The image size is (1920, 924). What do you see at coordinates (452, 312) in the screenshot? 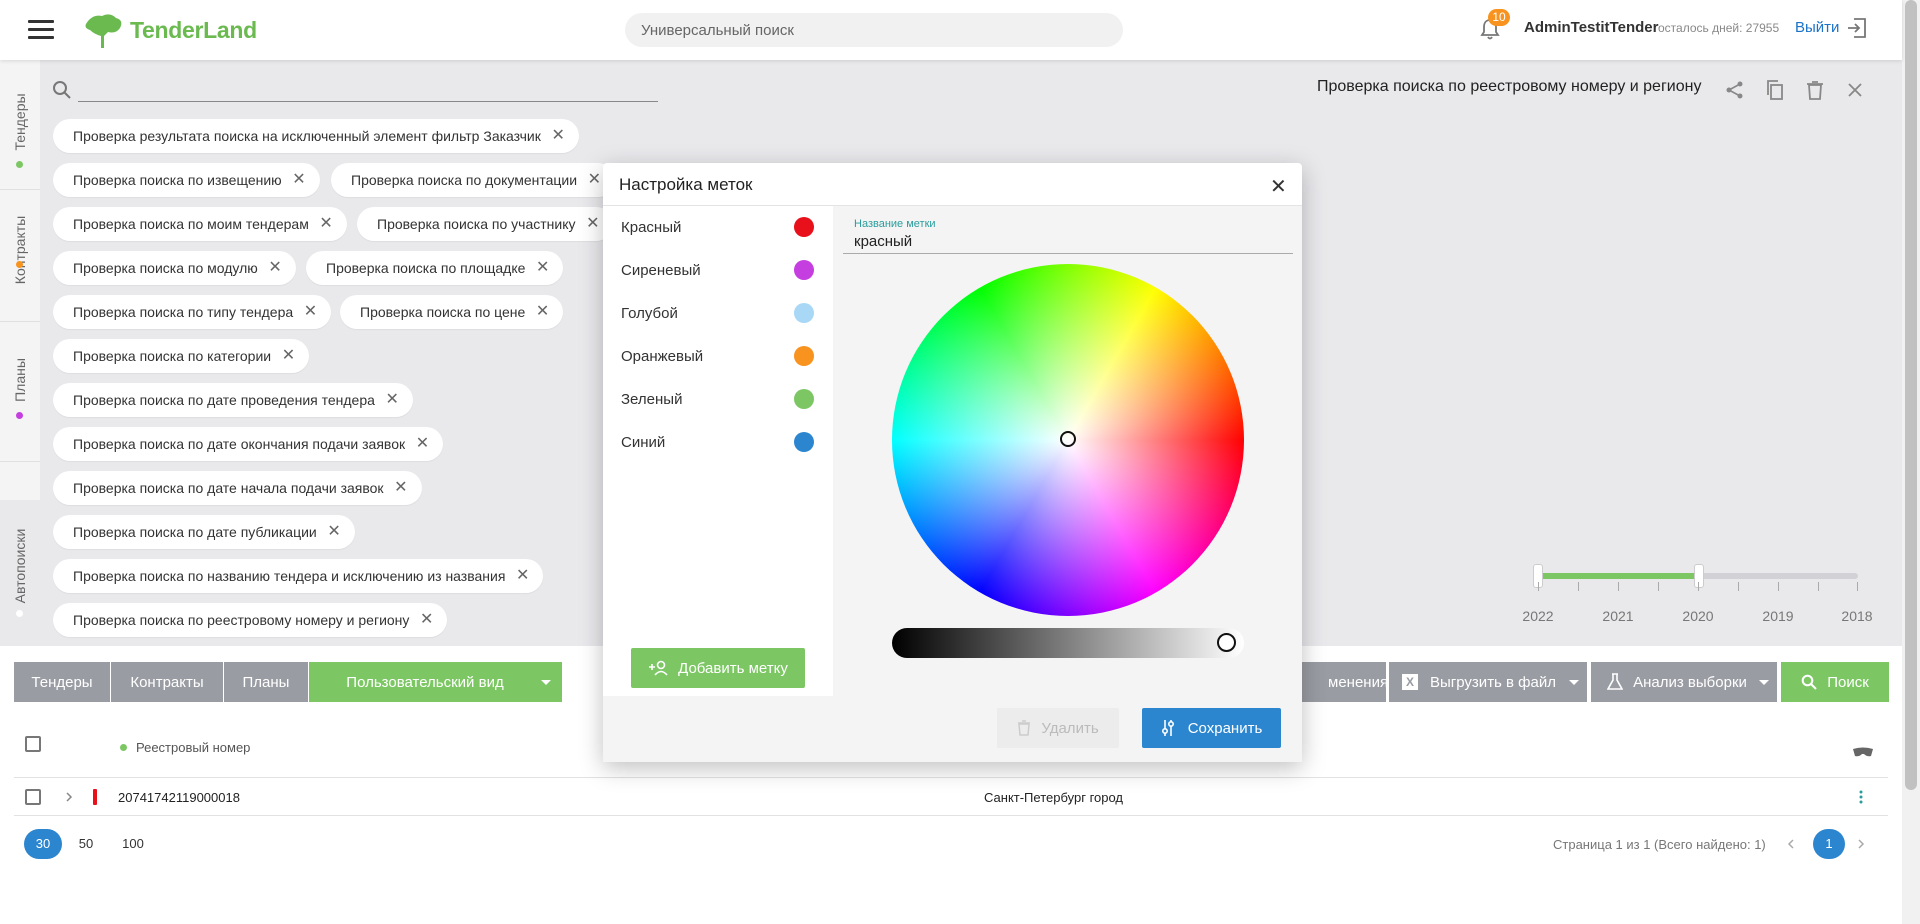
I see `autosearch-chip: Проверка поиска по цене ✕` at bounding box center [452, 312].